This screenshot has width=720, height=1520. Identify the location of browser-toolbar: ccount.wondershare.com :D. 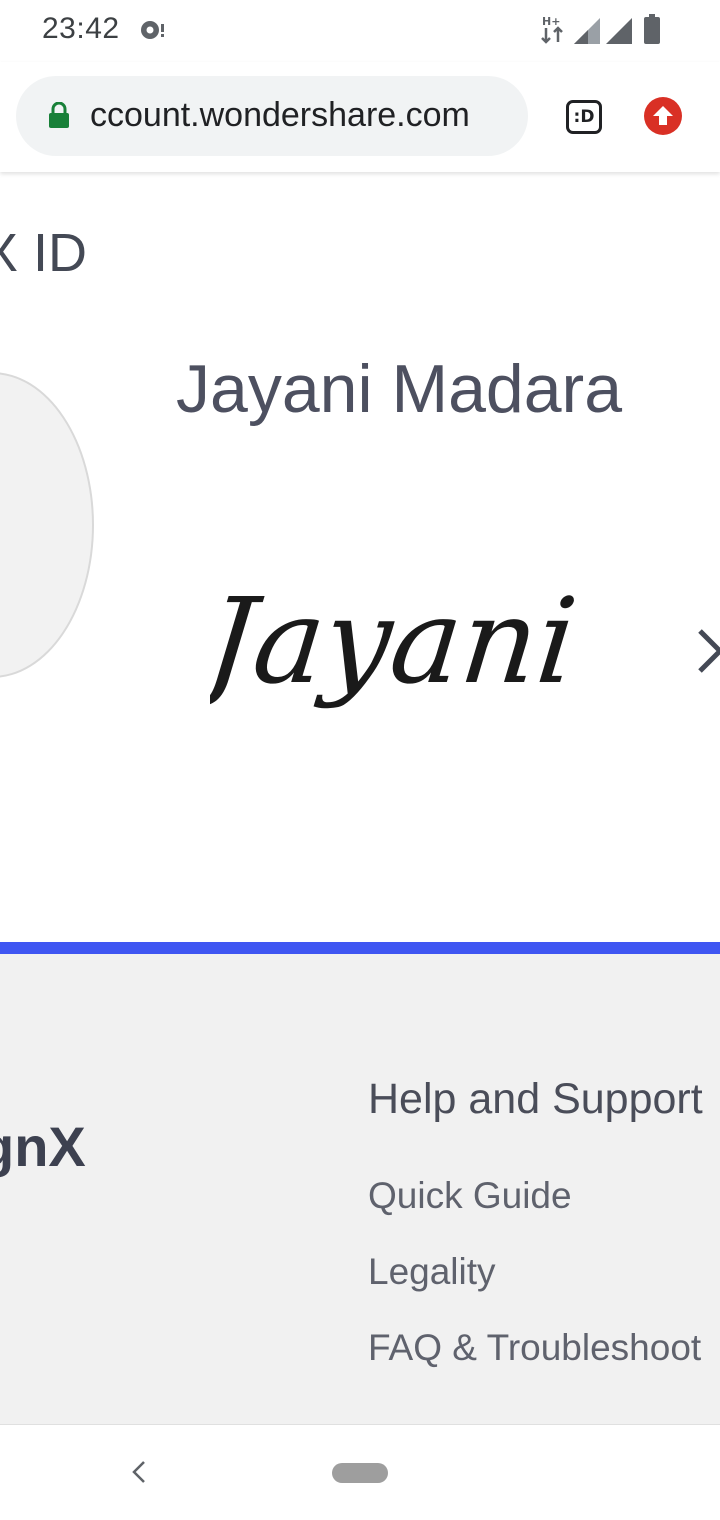
(360, 117).